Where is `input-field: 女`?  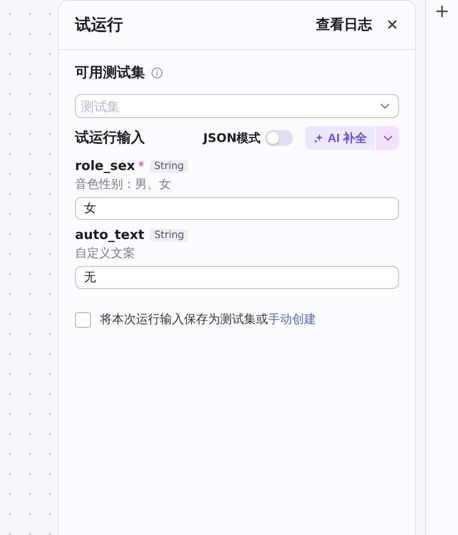
input-field: 女 is located at coordinates (237, 208).